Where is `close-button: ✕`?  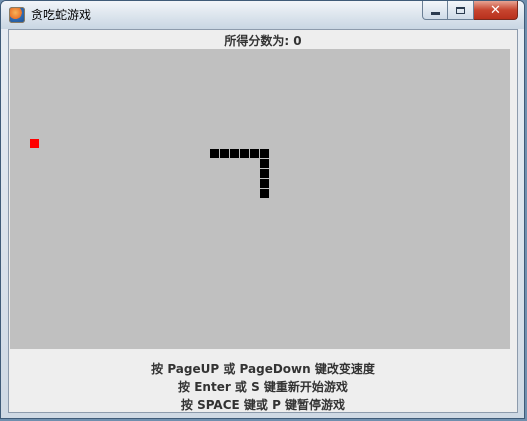 close-button: ✕ is located at coordinates (496, 10).